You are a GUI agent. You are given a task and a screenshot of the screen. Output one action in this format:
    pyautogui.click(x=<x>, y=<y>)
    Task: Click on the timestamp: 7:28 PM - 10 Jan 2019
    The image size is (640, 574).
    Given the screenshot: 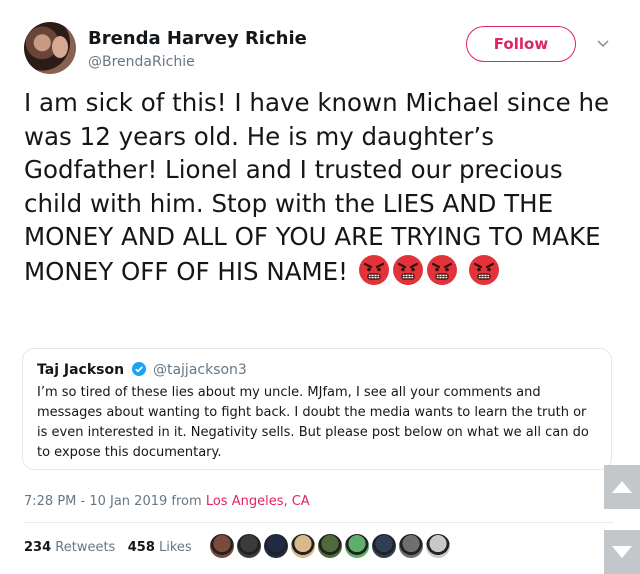 What is the action you would take?
    pyautogui.click(x=95, y=501)
    